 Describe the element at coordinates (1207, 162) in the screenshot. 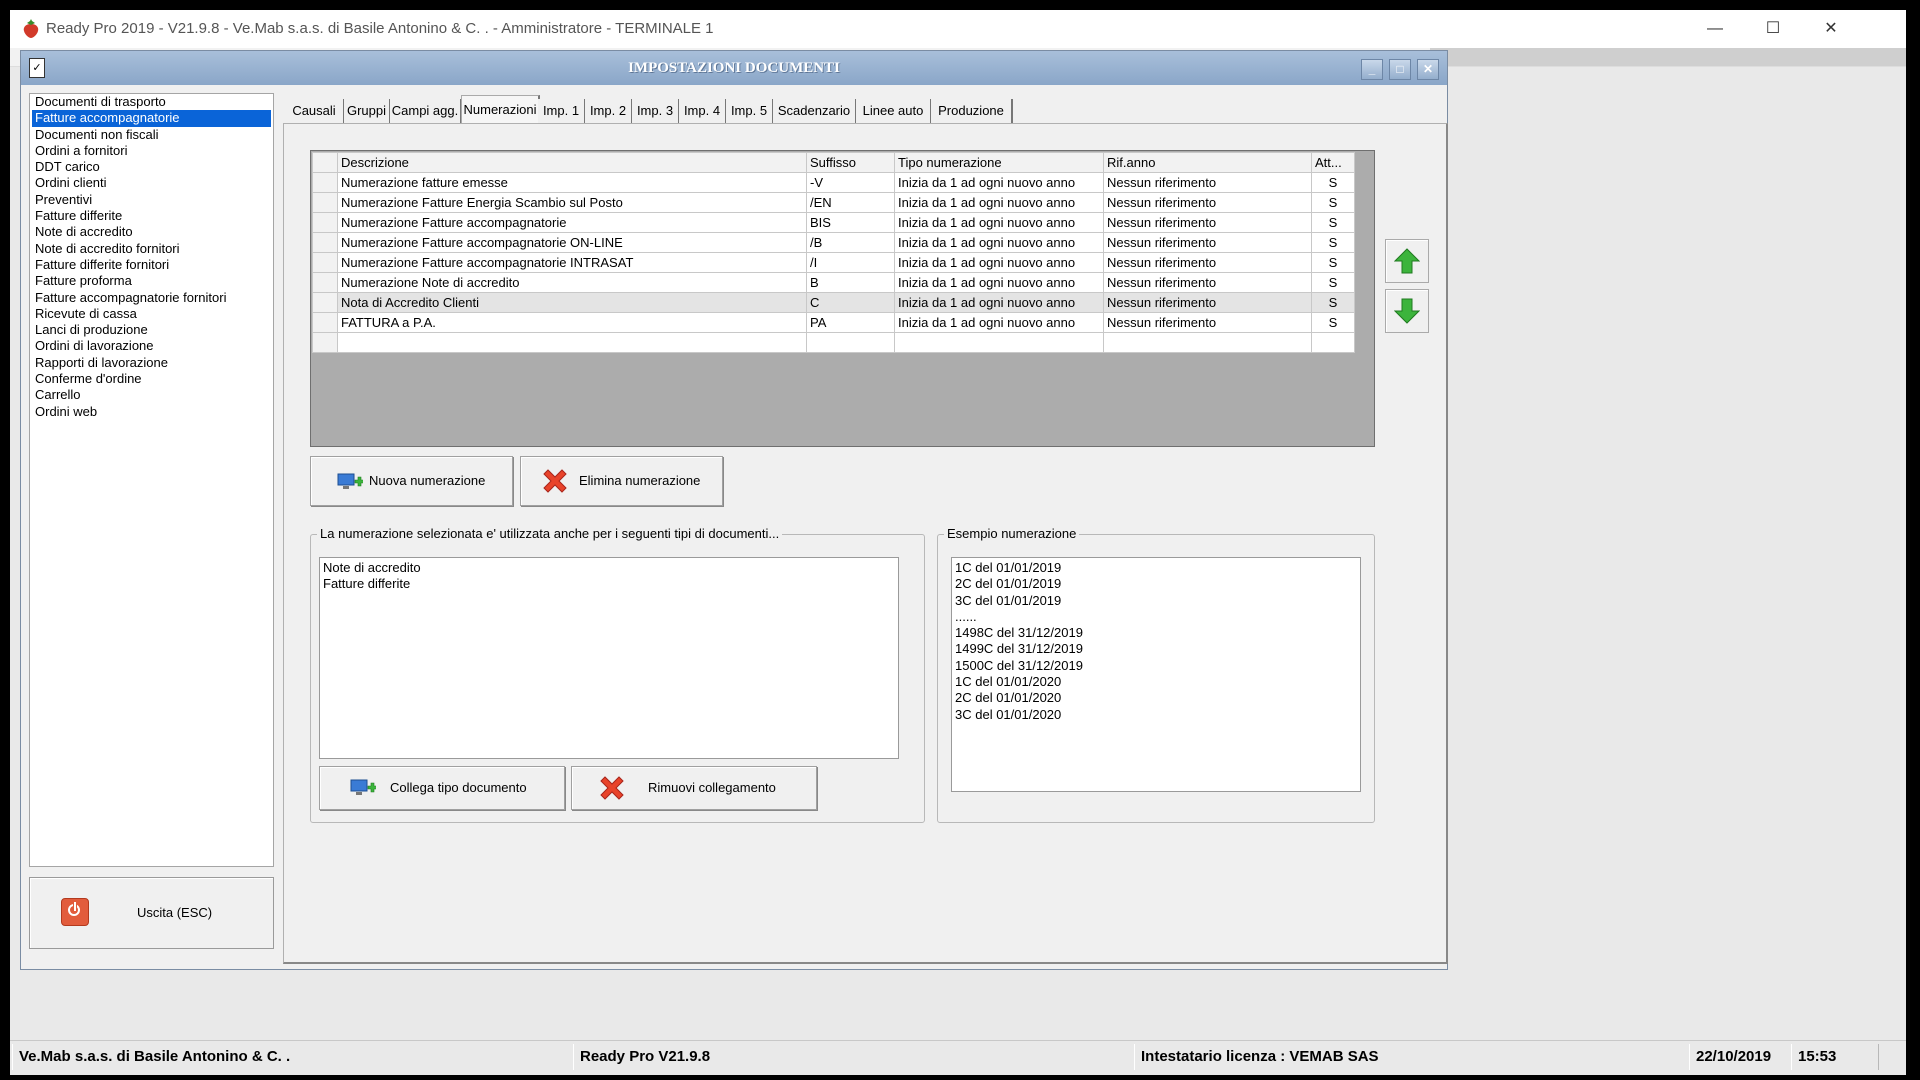

I see `column-header-rif-anno: Rif.anno` at that location.